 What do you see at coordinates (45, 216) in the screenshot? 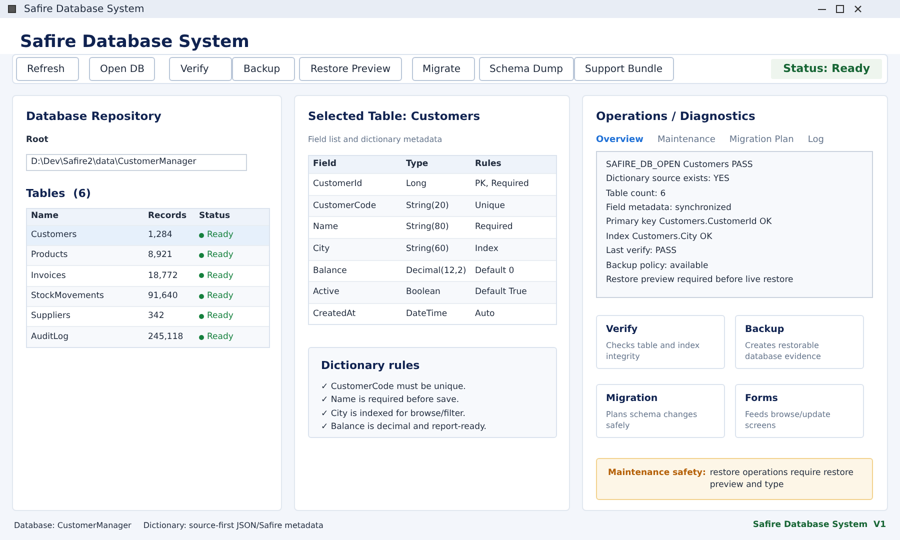
I see `column-header: Name` at bounding box center [45, 216].